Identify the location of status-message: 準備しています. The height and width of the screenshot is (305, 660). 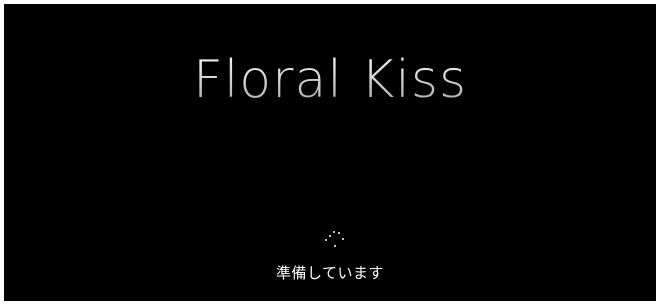
(330, 273).